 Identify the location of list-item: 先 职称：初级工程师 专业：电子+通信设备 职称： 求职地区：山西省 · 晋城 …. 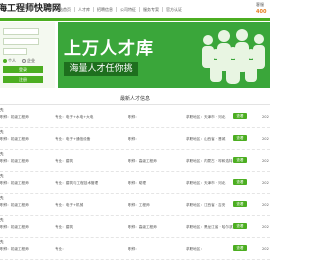
(135, 139).